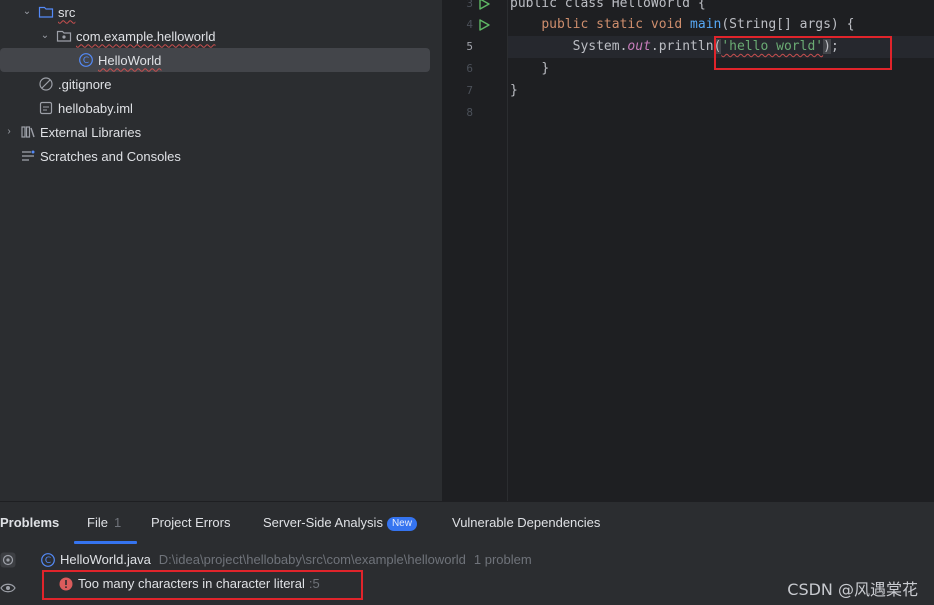 The image size is (934, 605). Describe the element at coordinates (67, 12) in the screenshot. I see `tree-item-label: src` at that location.